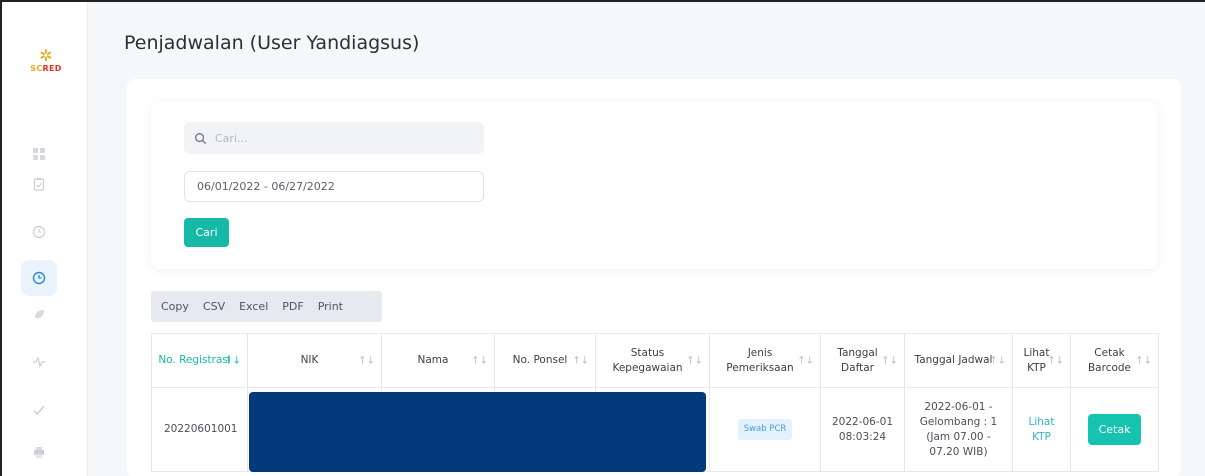 The width and height of the screenshot is (1205, 476). I want to click on leaf-icon, so click(39, 314).